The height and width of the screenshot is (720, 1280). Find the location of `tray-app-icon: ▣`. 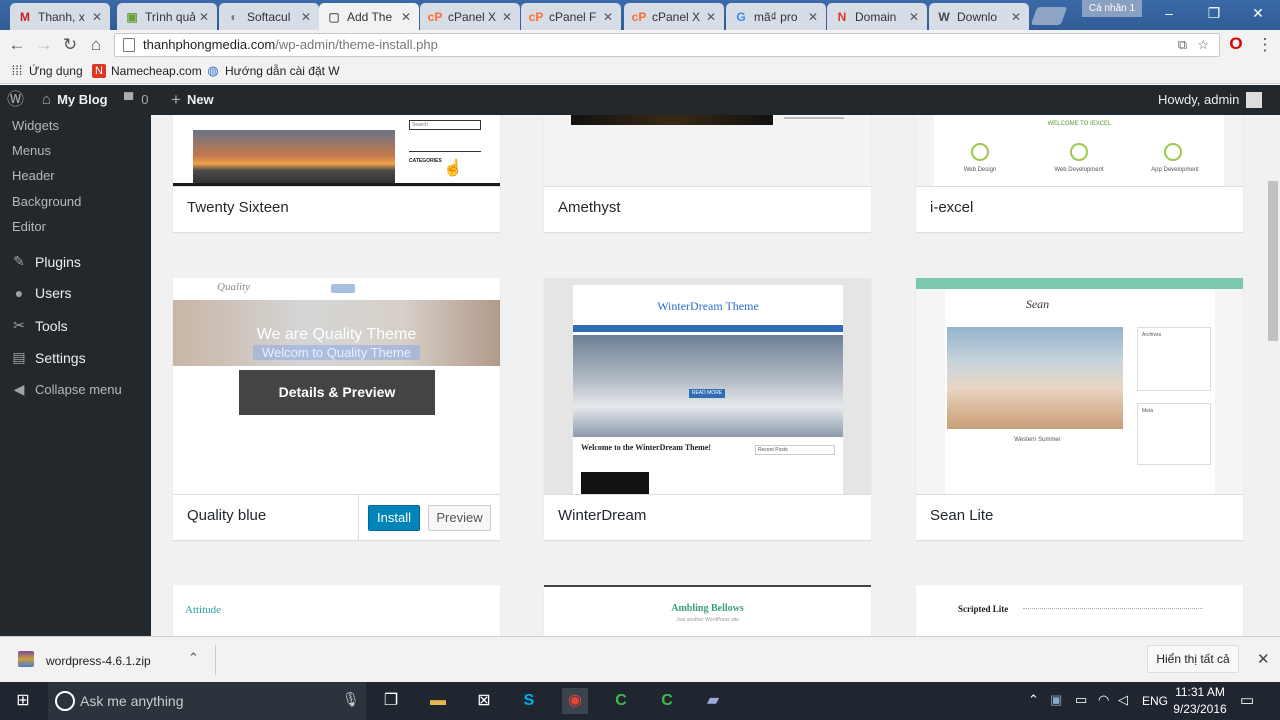

tray-app-icon: ▣ is located at coordinates (1056, 700).